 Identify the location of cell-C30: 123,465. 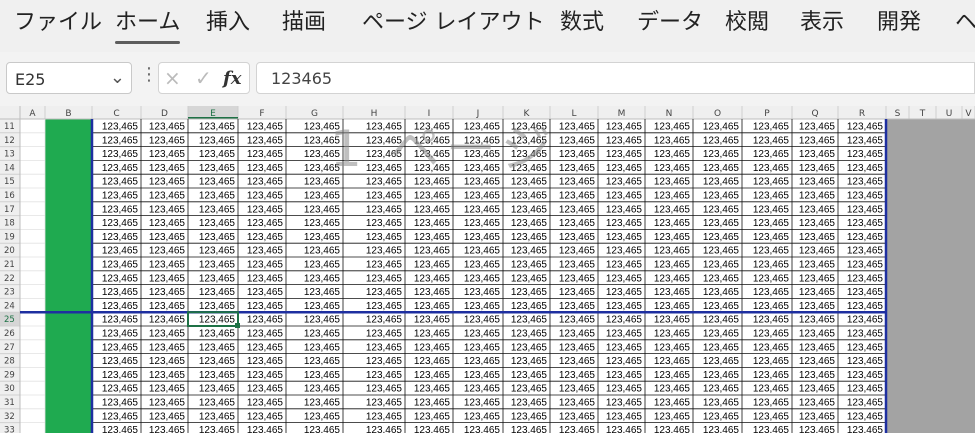
(120, 389).